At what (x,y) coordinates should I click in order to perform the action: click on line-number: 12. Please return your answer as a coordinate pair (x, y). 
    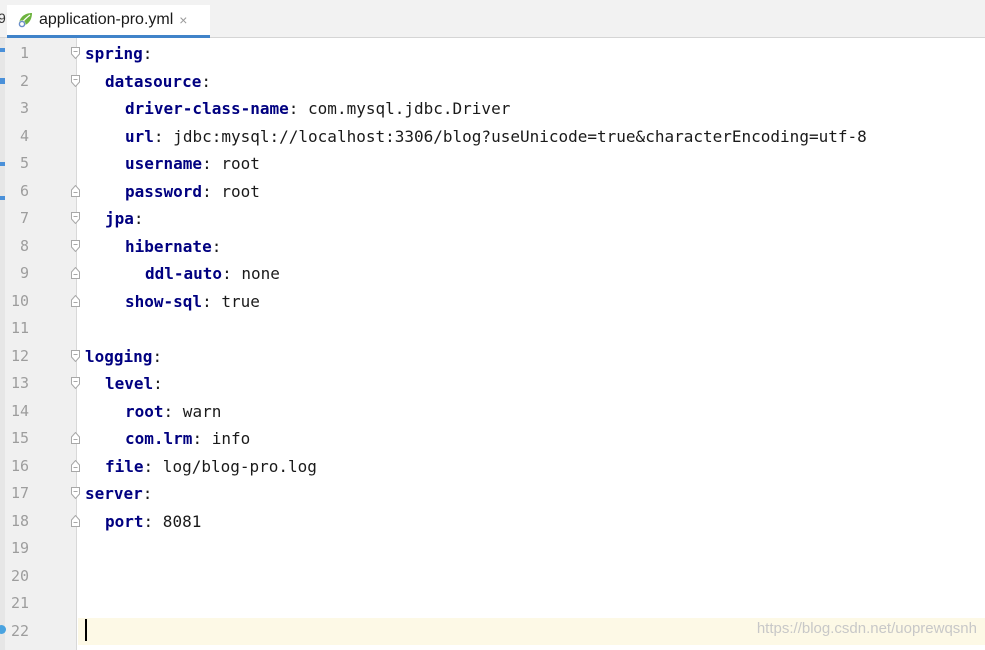
    Looking at the image, I should click on (19, 355).